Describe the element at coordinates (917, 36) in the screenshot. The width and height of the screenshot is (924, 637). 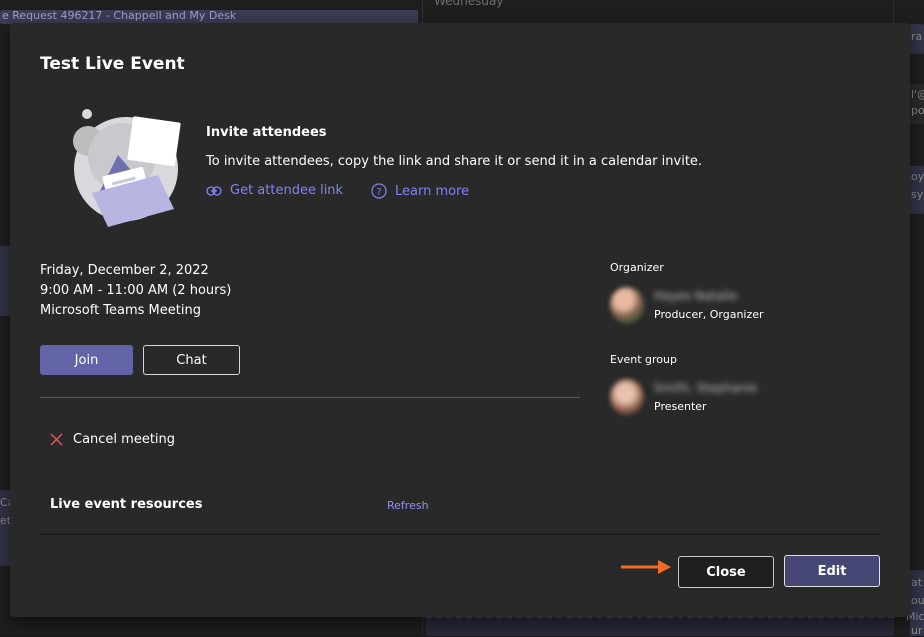
I see `calendar-fragment: ra` at that location.